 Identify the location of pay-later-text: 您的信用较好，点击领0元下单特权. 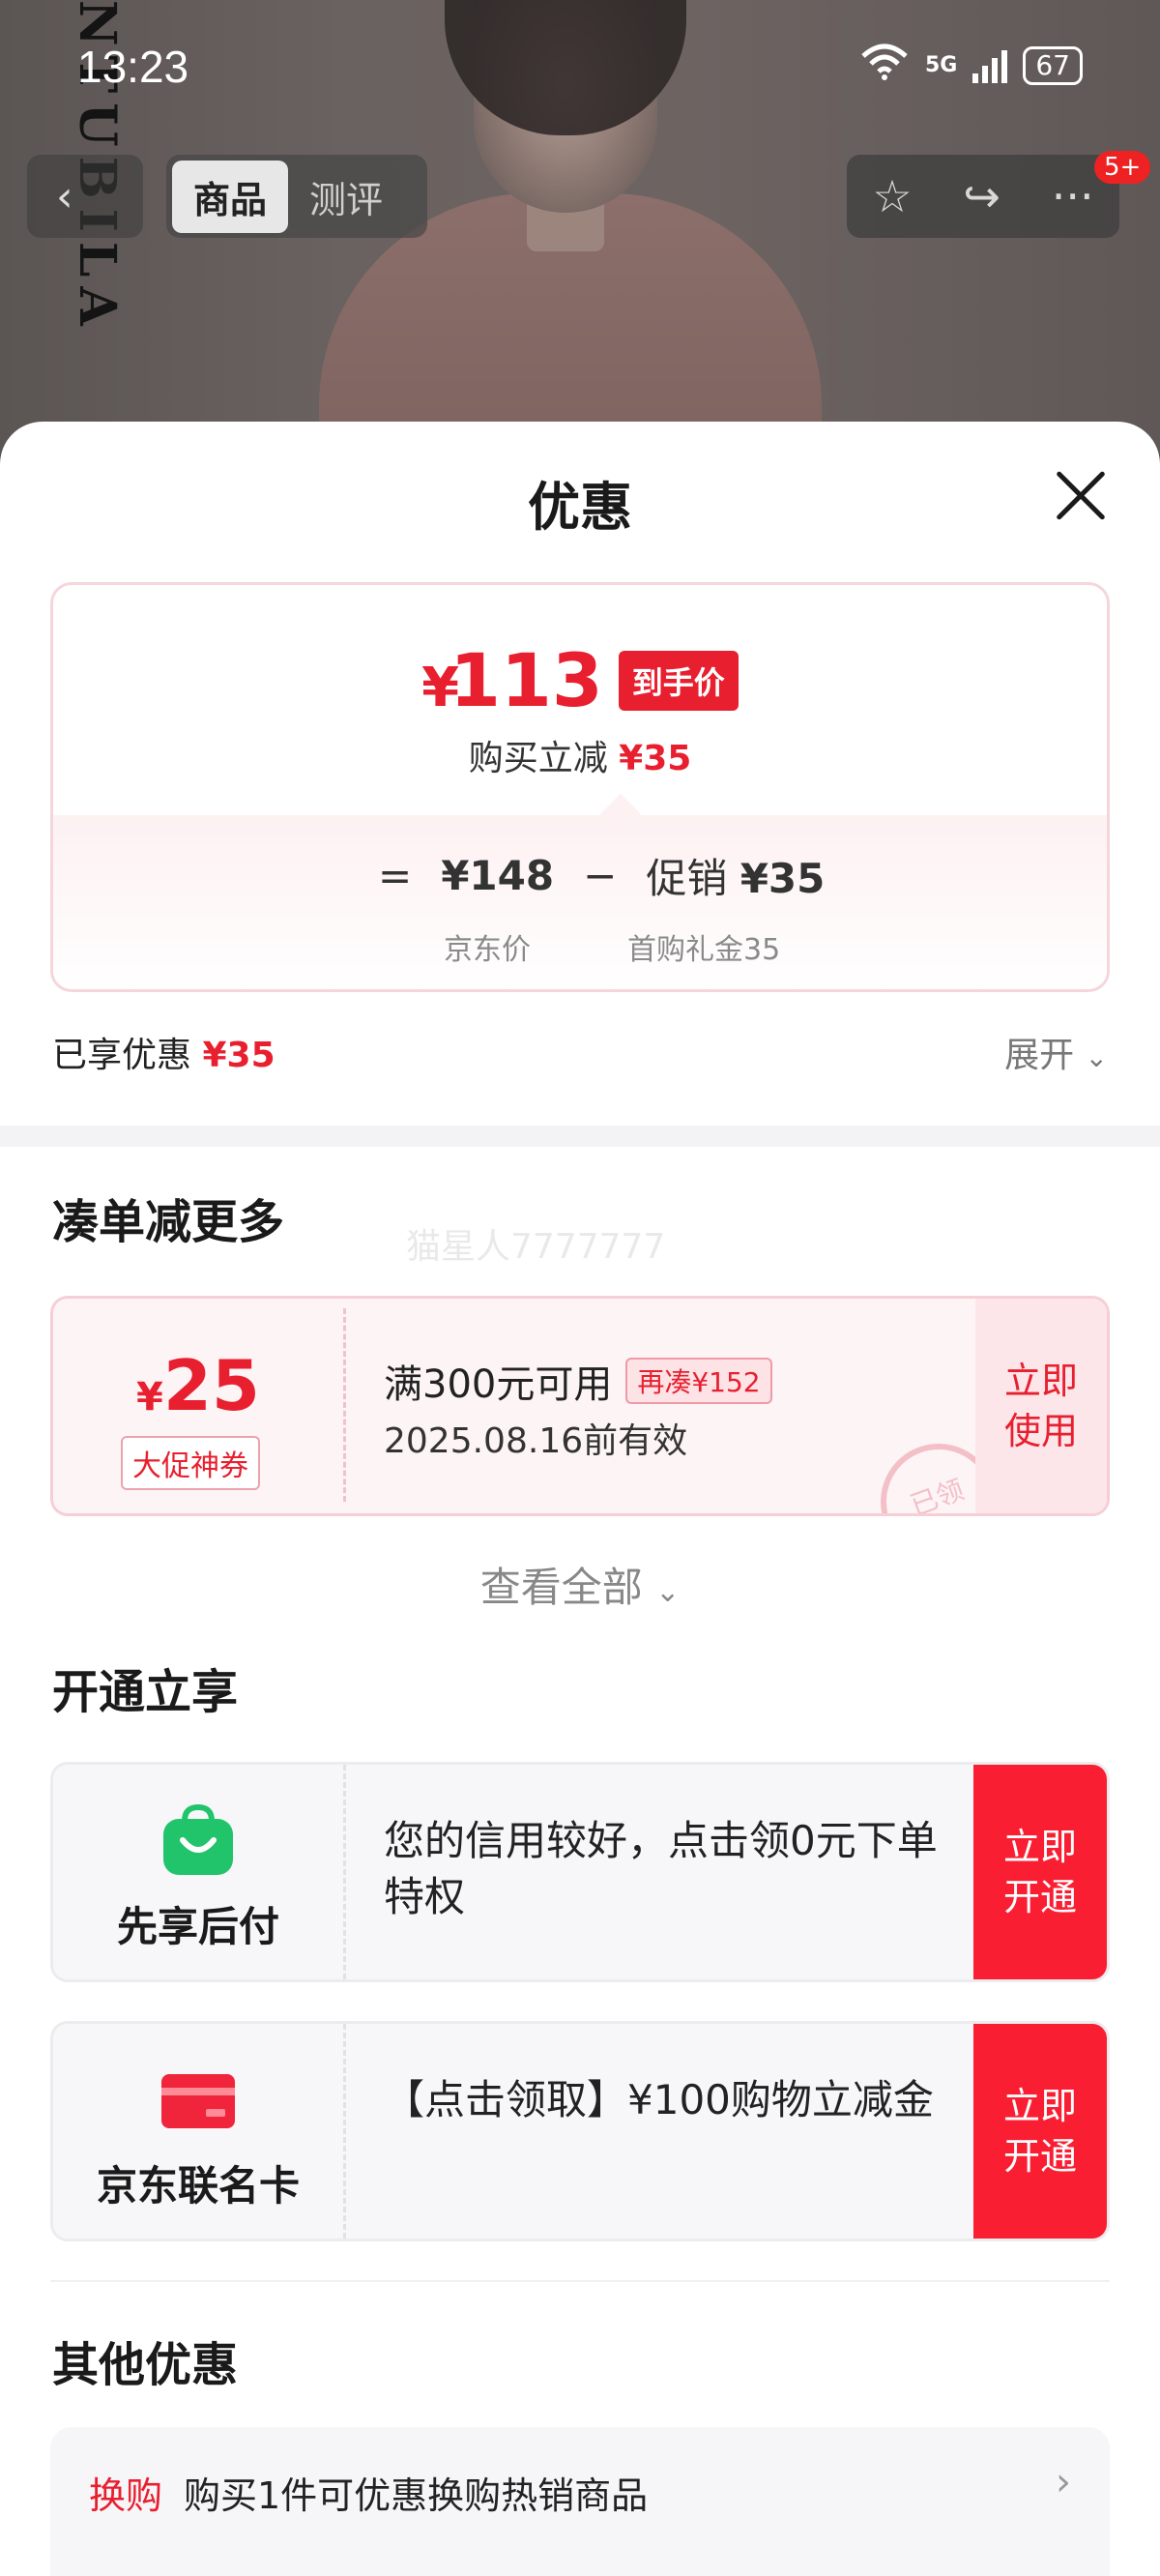
(661, 1868).